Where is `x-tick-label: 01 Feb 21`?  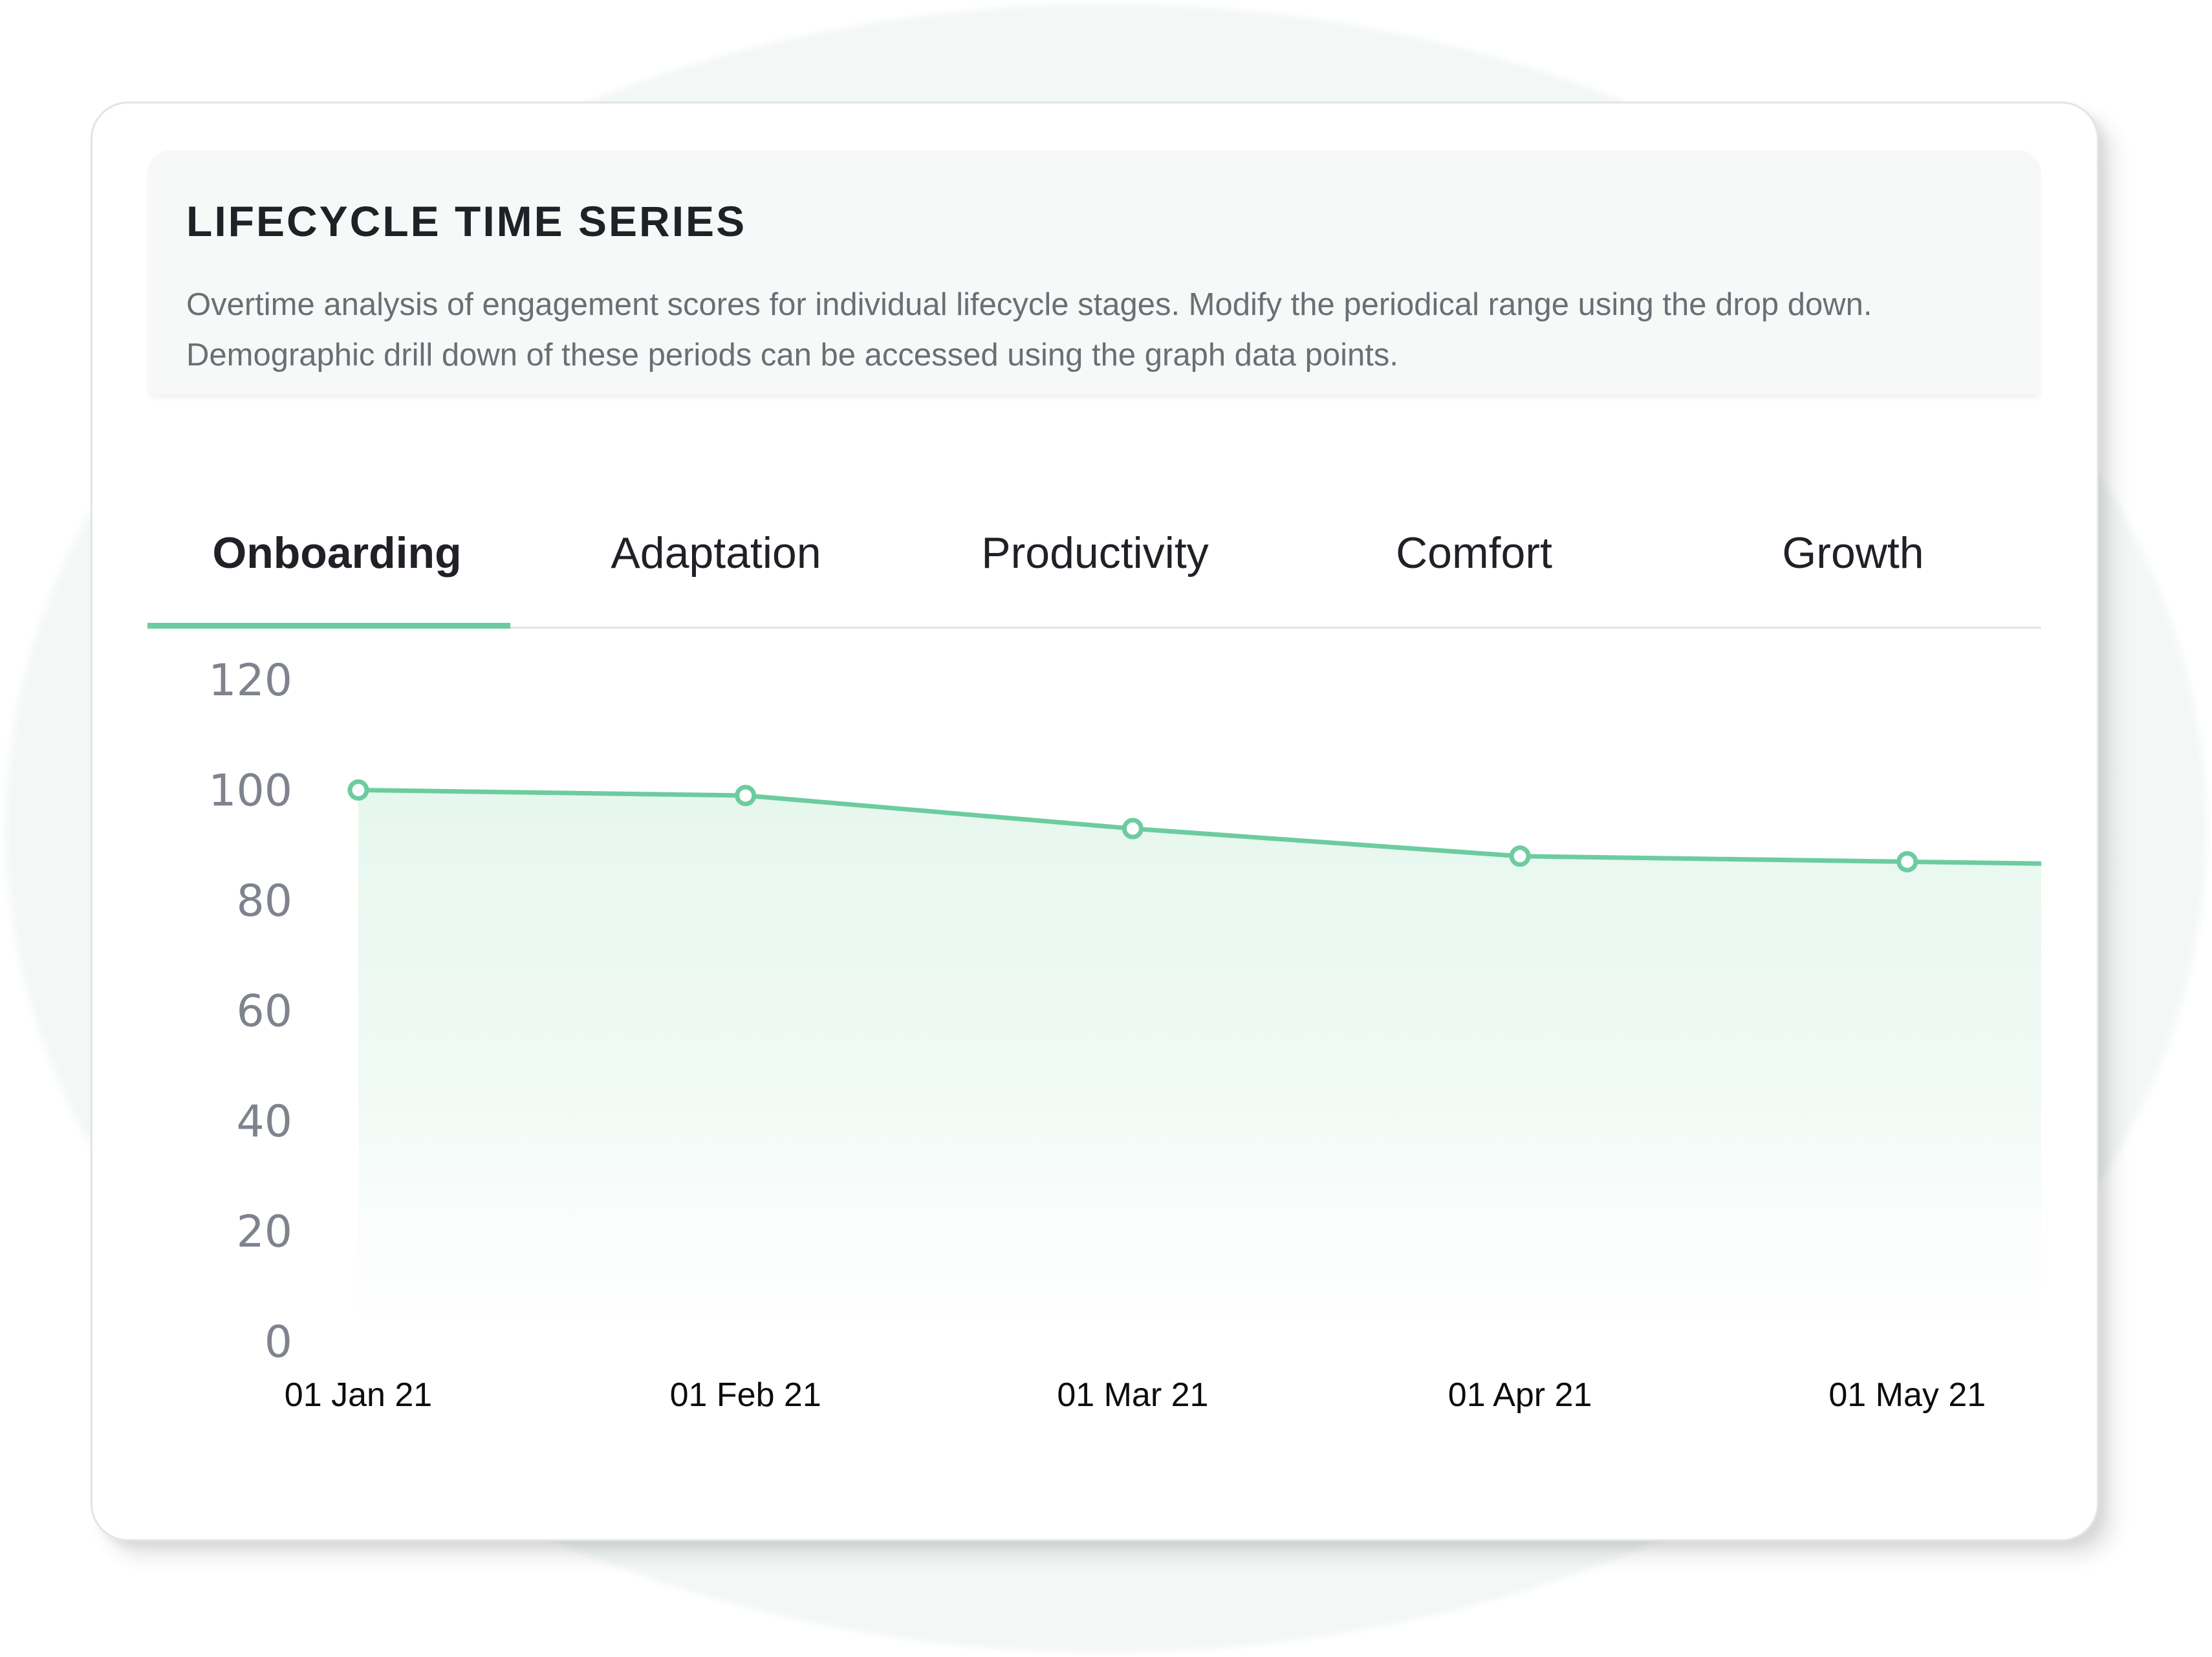
x-tick-label: 01 Feb 21 is located at coordinates (745, 1395).